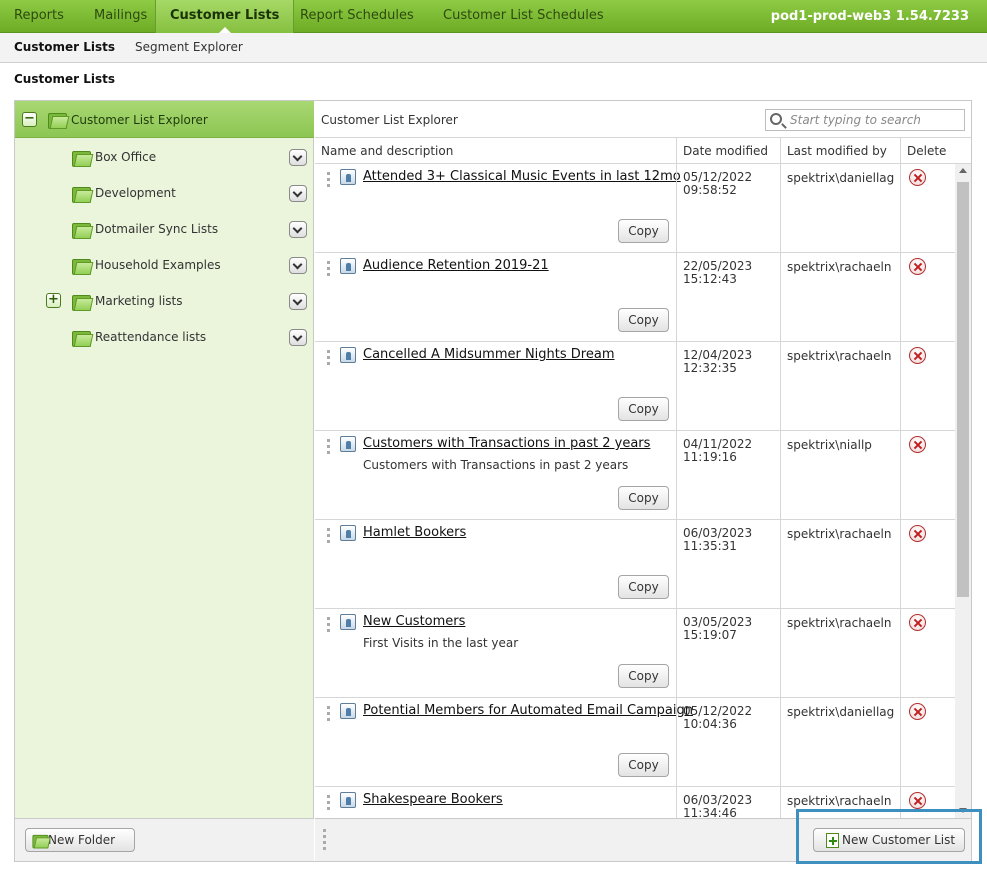  I want to click on list-description: First Visits in the last year, so click(441, 643).